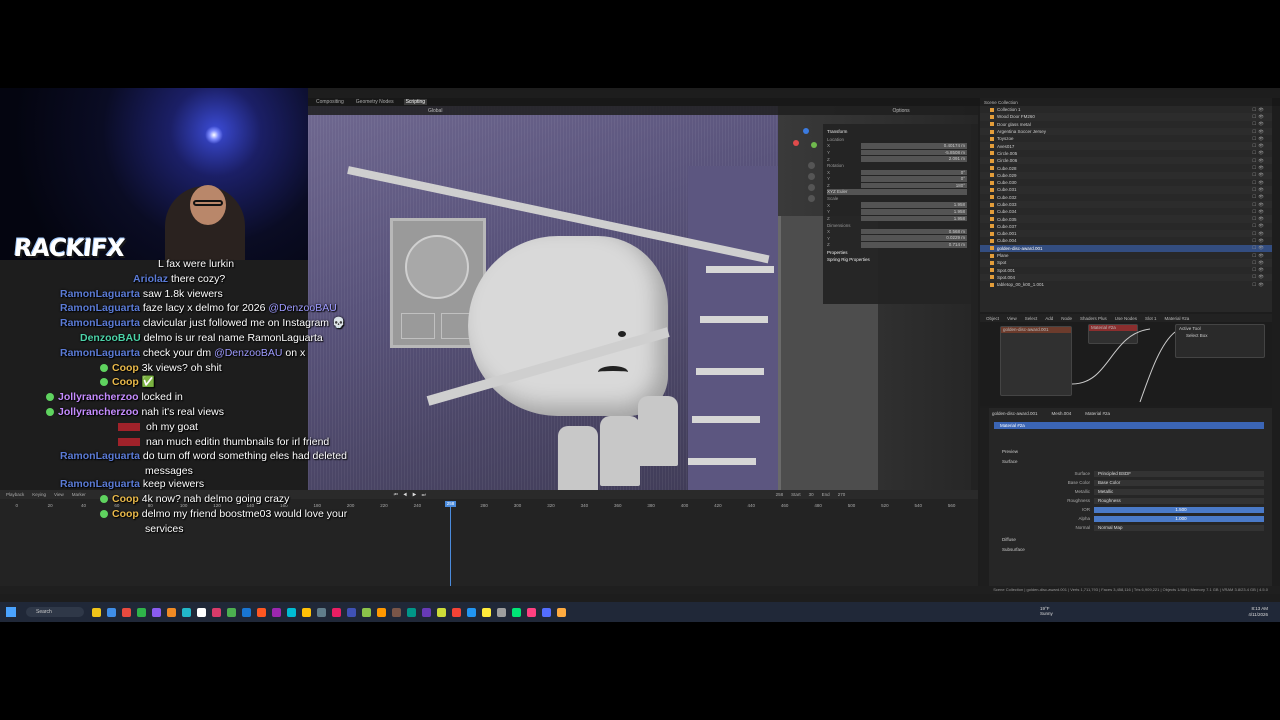 This screenshot has width=1280, height=720. I want to click on node-menu: Node, so click(1066, 318).